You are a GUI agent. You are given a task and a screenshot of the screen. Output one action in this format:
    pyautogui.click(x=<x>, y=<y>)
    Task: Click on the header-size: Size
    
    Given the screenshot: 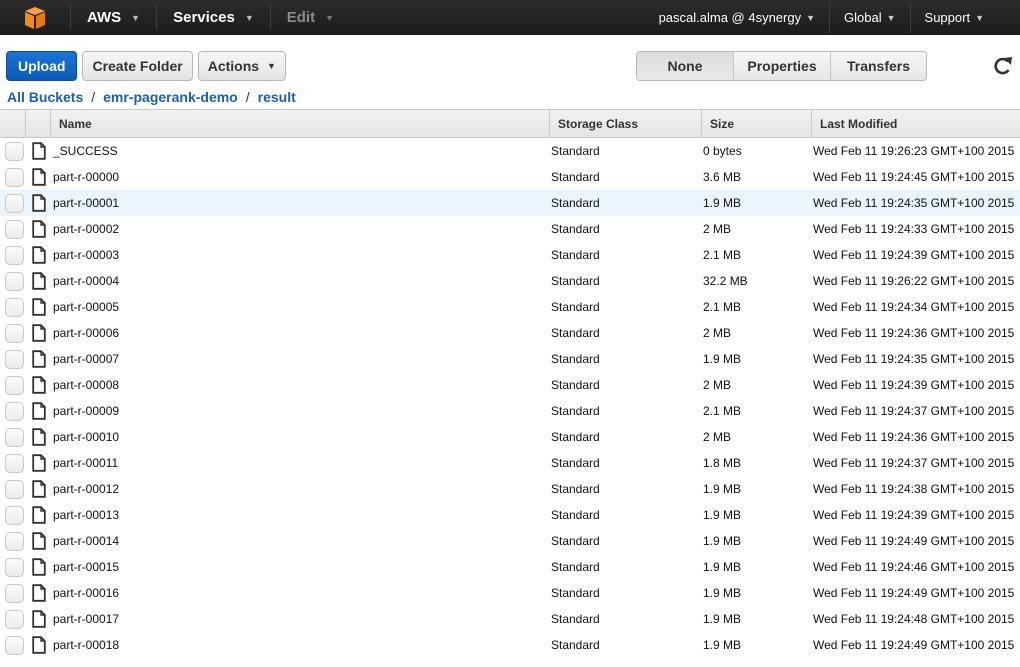 What is the action you would take?
    pyautogui.click(x=757, y=123)
    